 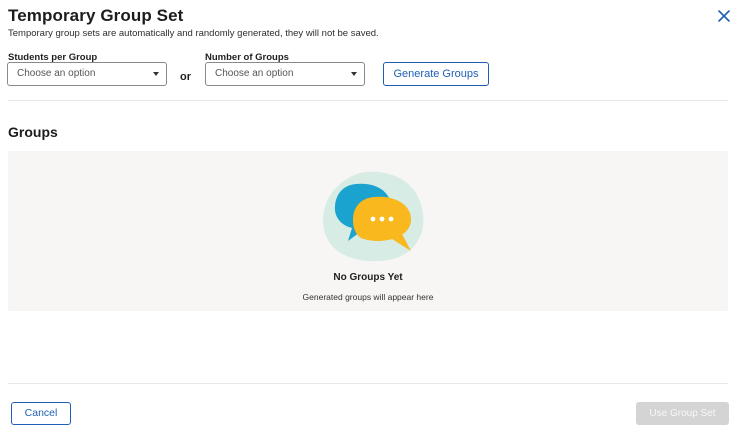 I want to click on use-group-set-button: Use Group Set, so click(x=682, y=413).